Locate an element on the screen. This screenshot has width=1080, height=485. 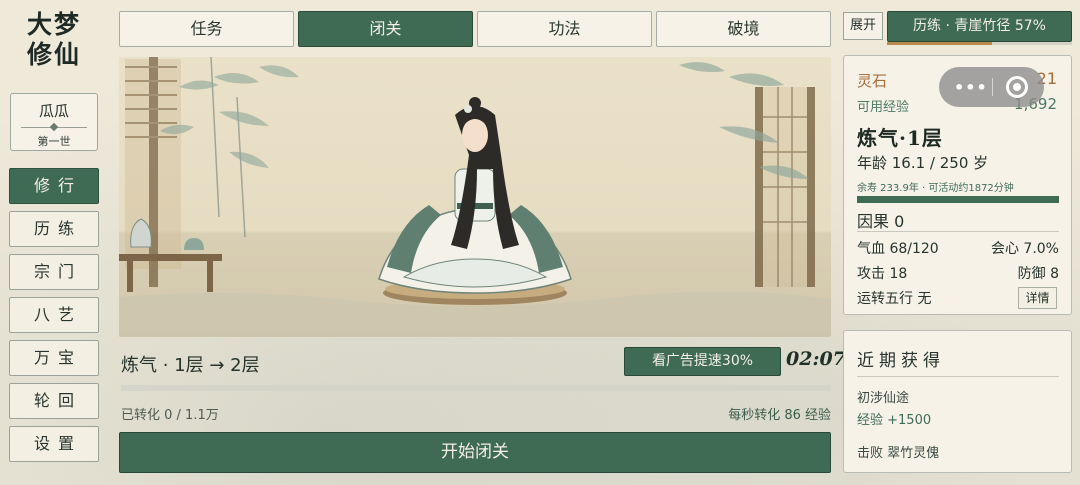
crit-value: 会心 7.0% is located at coordinates (1024, 249).